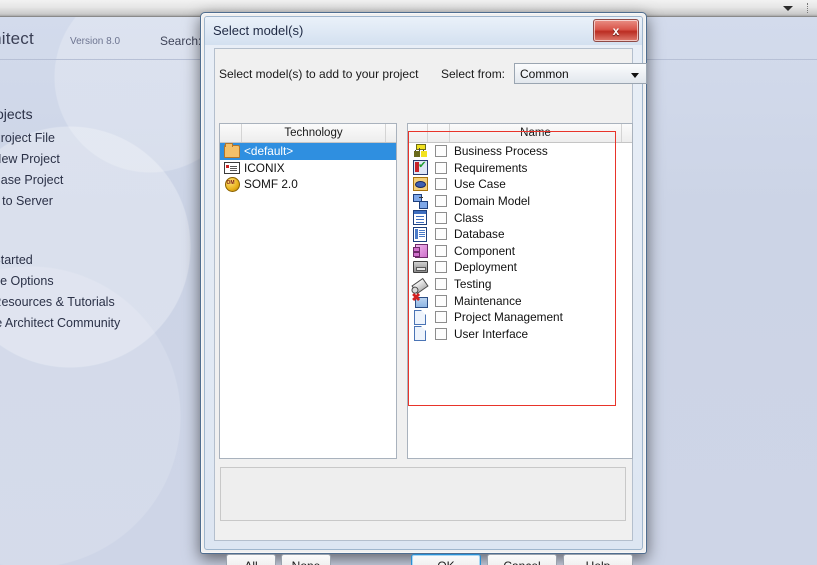  I want to click on model-label: Maintenance, so click(488, 300).